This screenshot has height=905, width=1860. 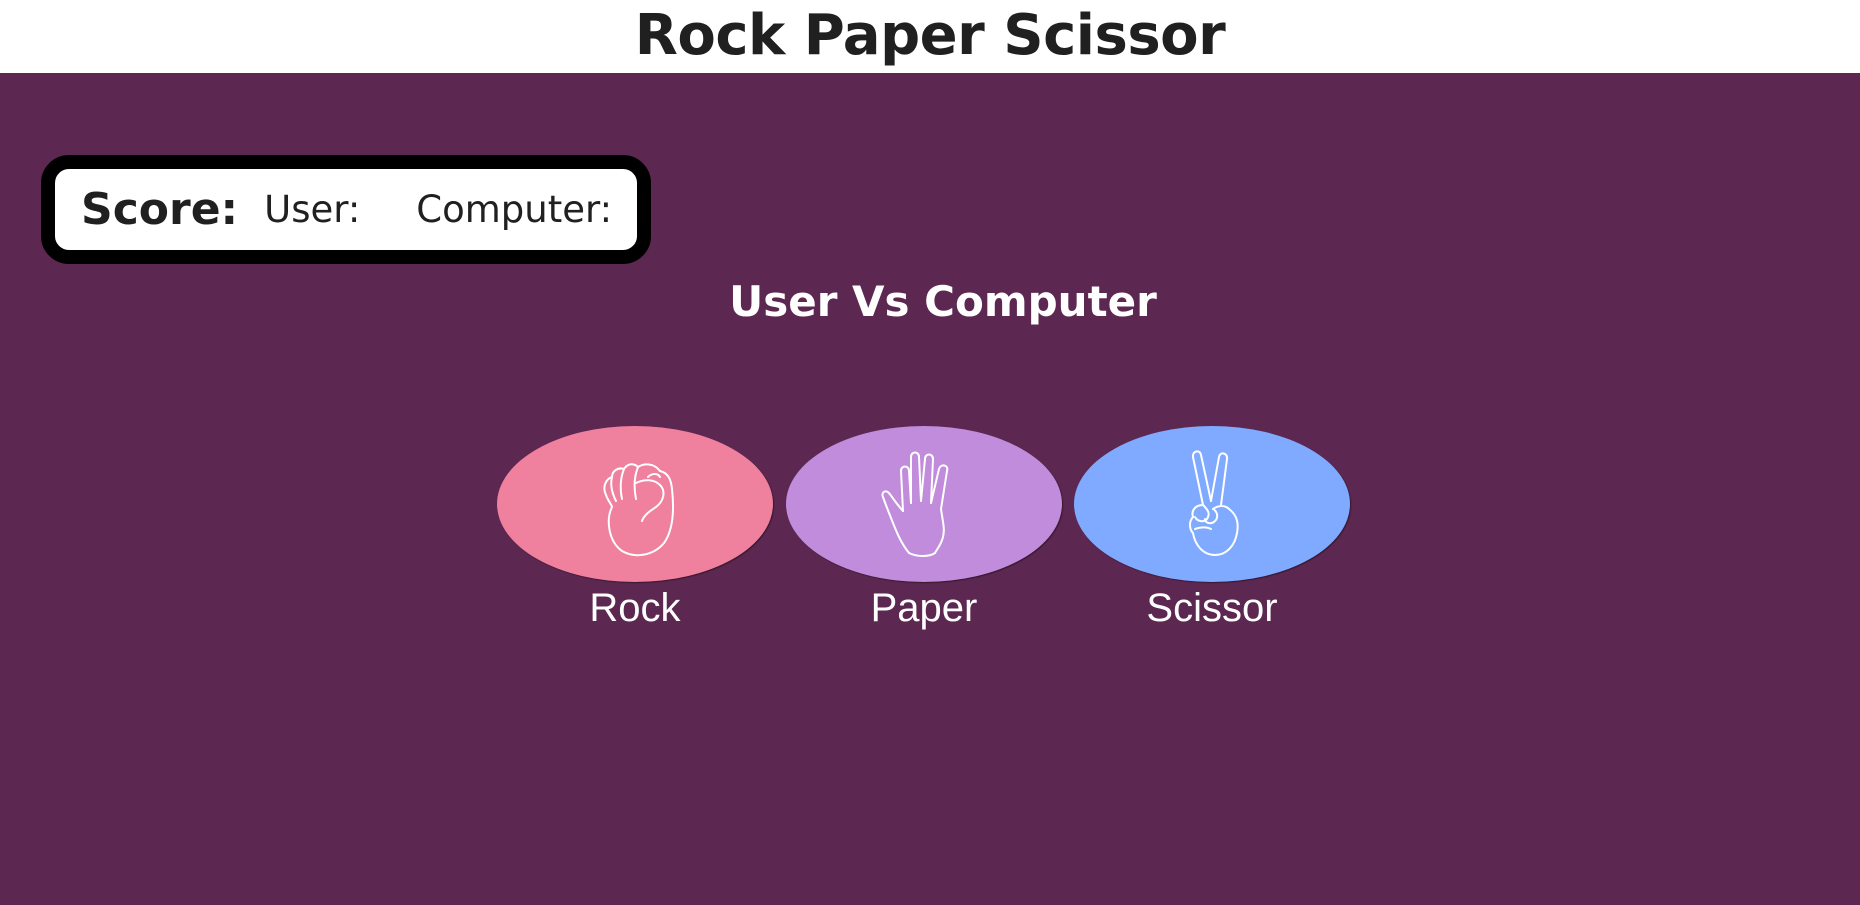 I want to click on choice-rock: Rock, so click(x=635, y=528).